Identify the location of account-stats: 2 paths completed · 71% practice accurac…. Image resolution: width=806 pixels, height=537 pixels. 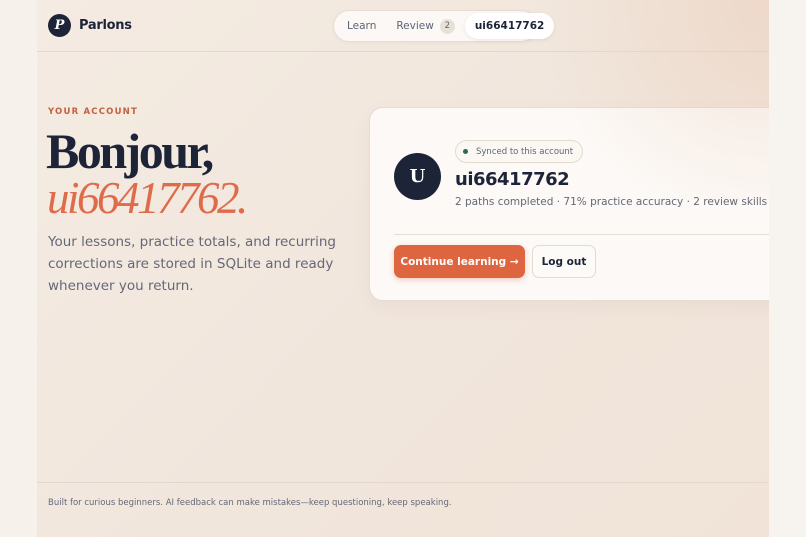
(611, 202).